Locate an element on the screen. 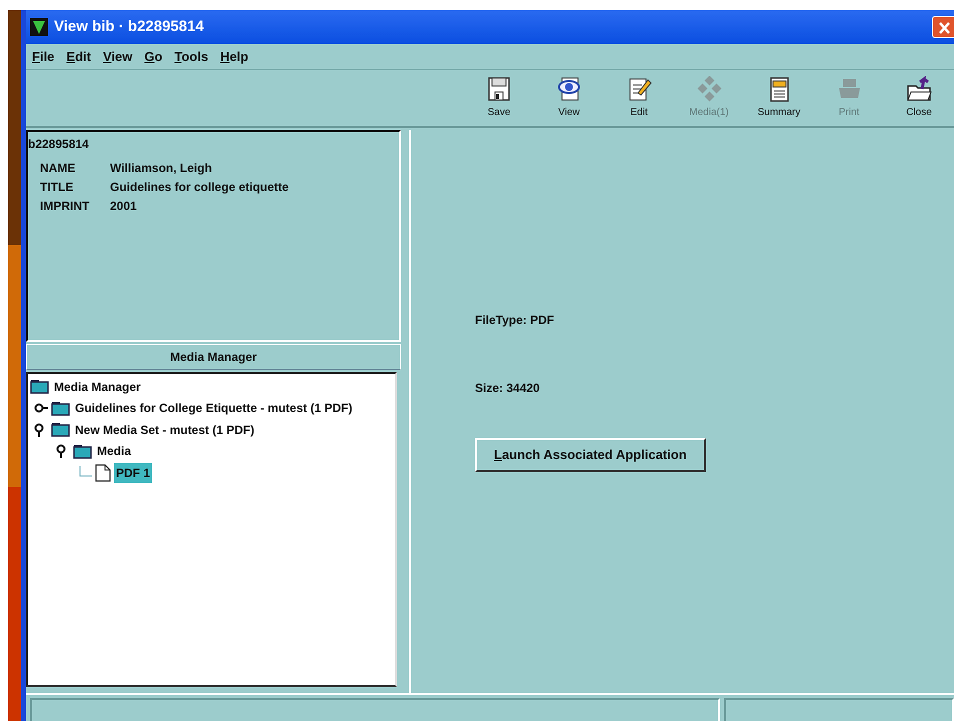 The image size is (954, 721). folder-arrow-icon is located at coordinates (919, 89).